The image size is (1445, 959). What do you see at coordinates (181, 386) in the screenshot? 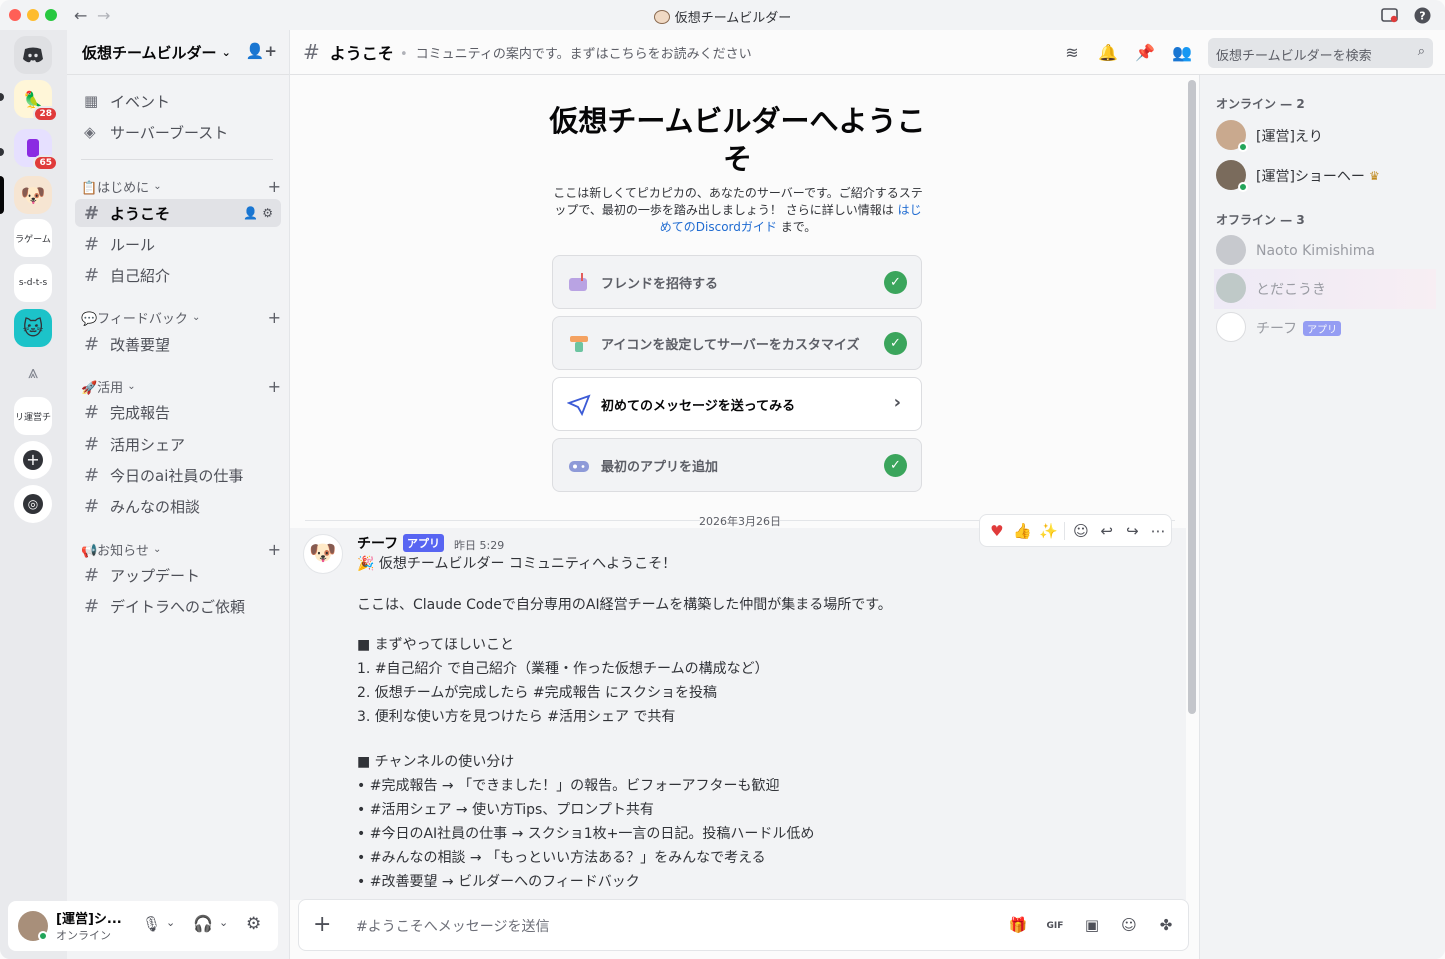
I see `category-katsuyou: 🚀活用 ⌄ +` at bounding box center [181, 386].